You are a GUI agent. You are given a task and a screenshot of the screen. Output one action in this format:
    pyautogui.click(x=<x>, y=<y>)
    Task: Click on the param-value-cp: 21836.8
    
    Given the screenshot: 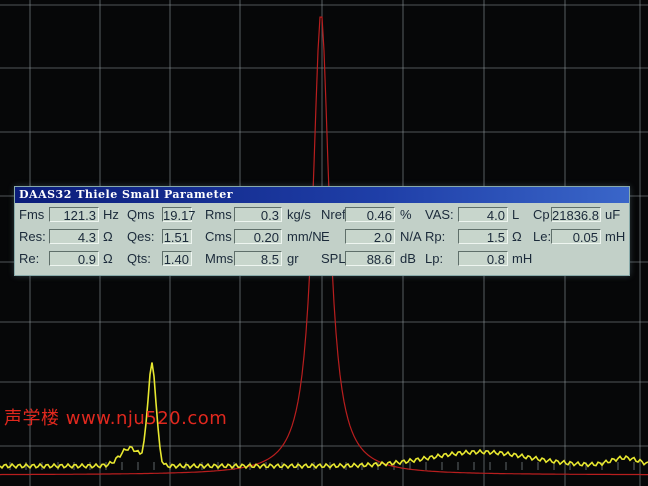 What is the action you would take?
    pyautogui.click(x=576, y=215)
    